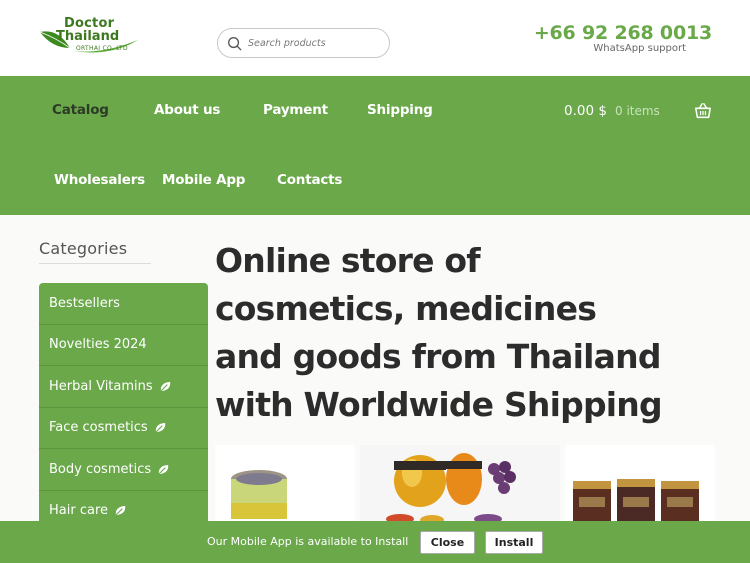 Image resolution: width=750 pixels, height=563 pixels. What do you see at coordinates (623, 33) in the screenshot?
I see `phone-number: +66 92 268 0013` at bounding box center [623, 33].